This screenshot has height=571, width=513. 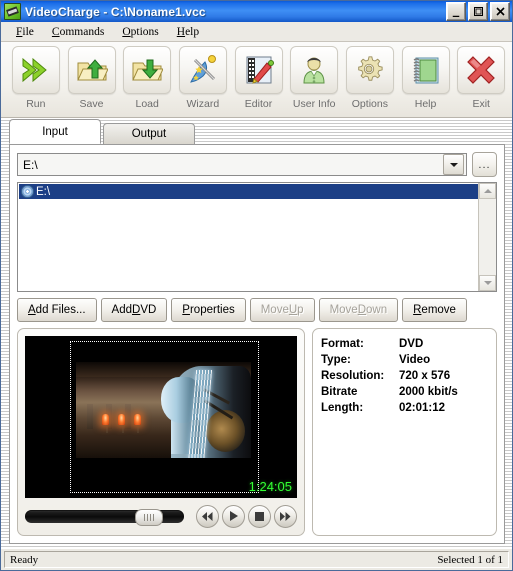 What do you see at coordinates (208, 310) in the screenshot?
I see `properties-button: Properties` at bounding box center [208, 310].